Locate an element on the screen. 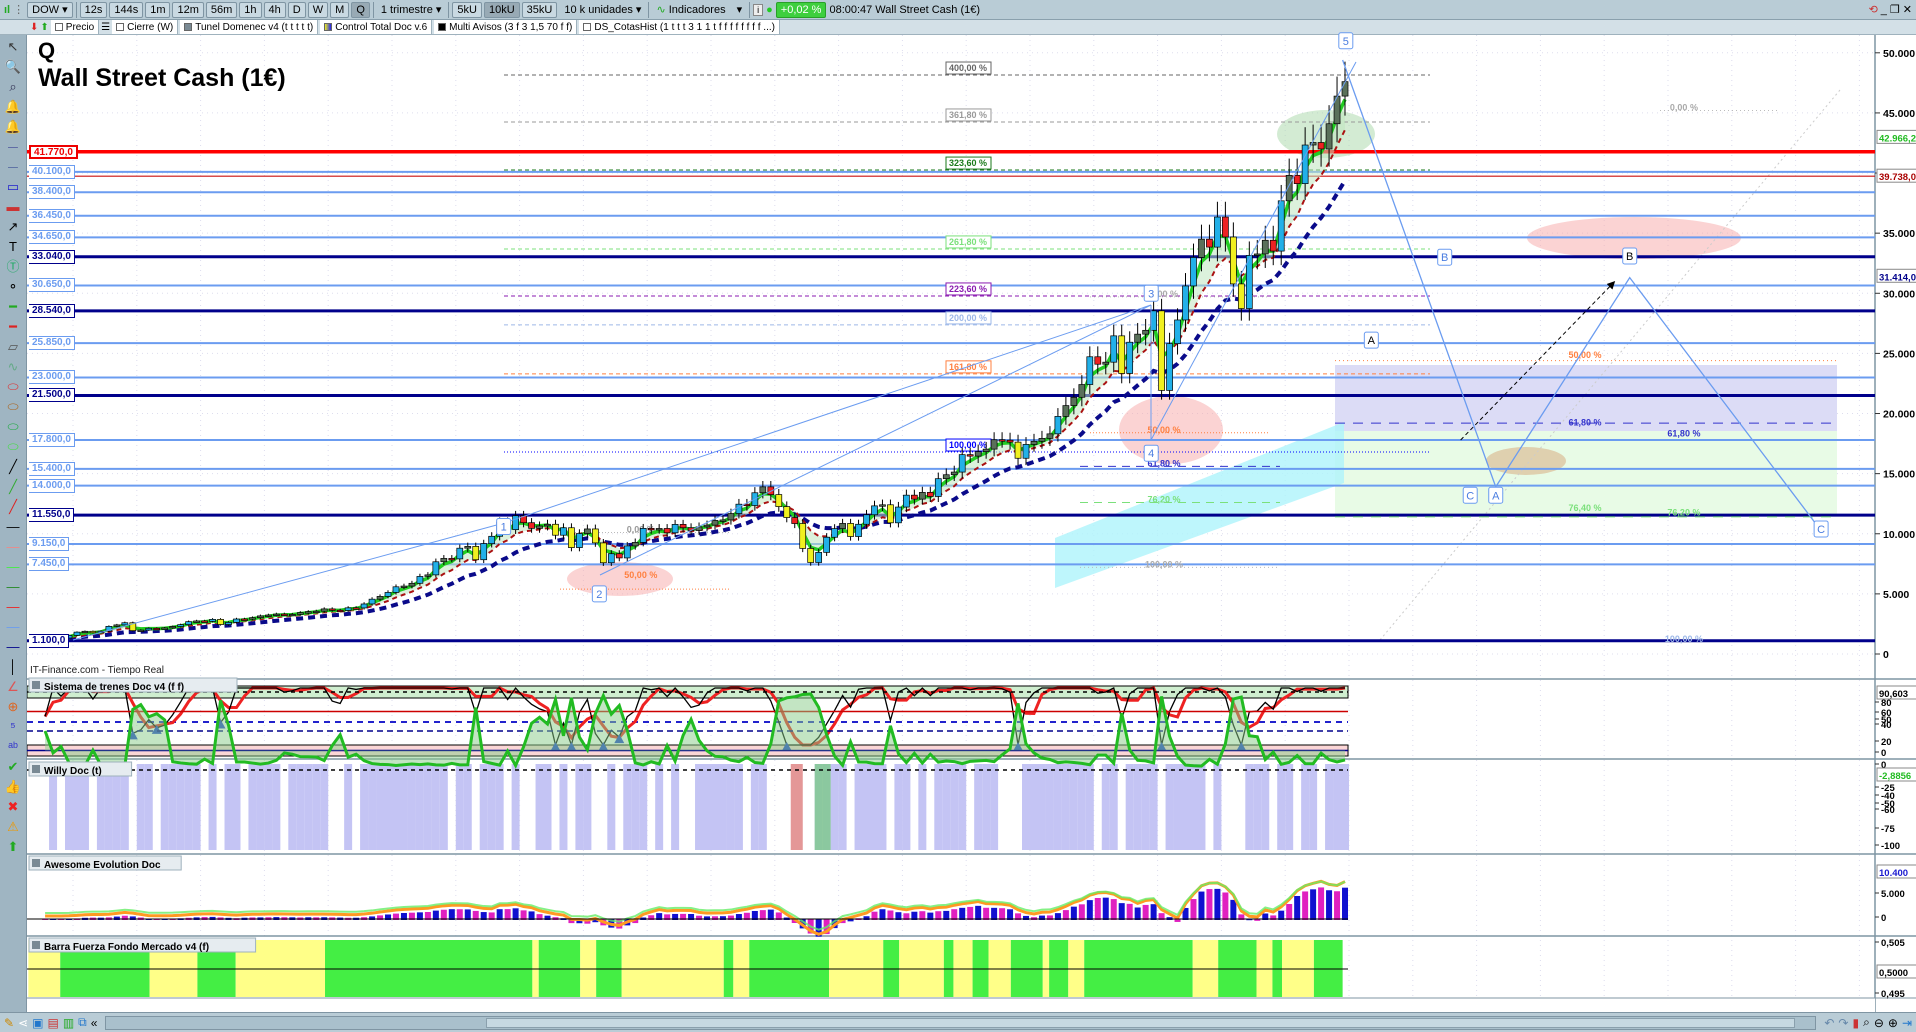  pencil-icon: ✎ is located at coordinates (9, 1023).